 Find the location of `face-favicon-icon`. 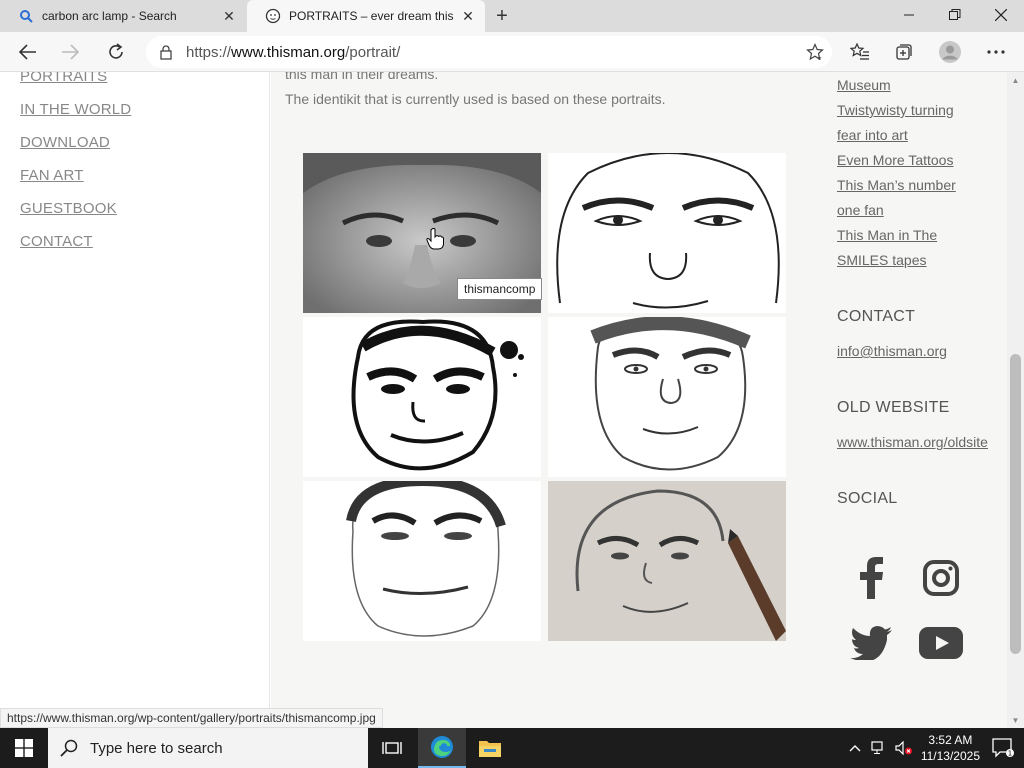

face-favicon-icon is located at coordinates (273, 16).